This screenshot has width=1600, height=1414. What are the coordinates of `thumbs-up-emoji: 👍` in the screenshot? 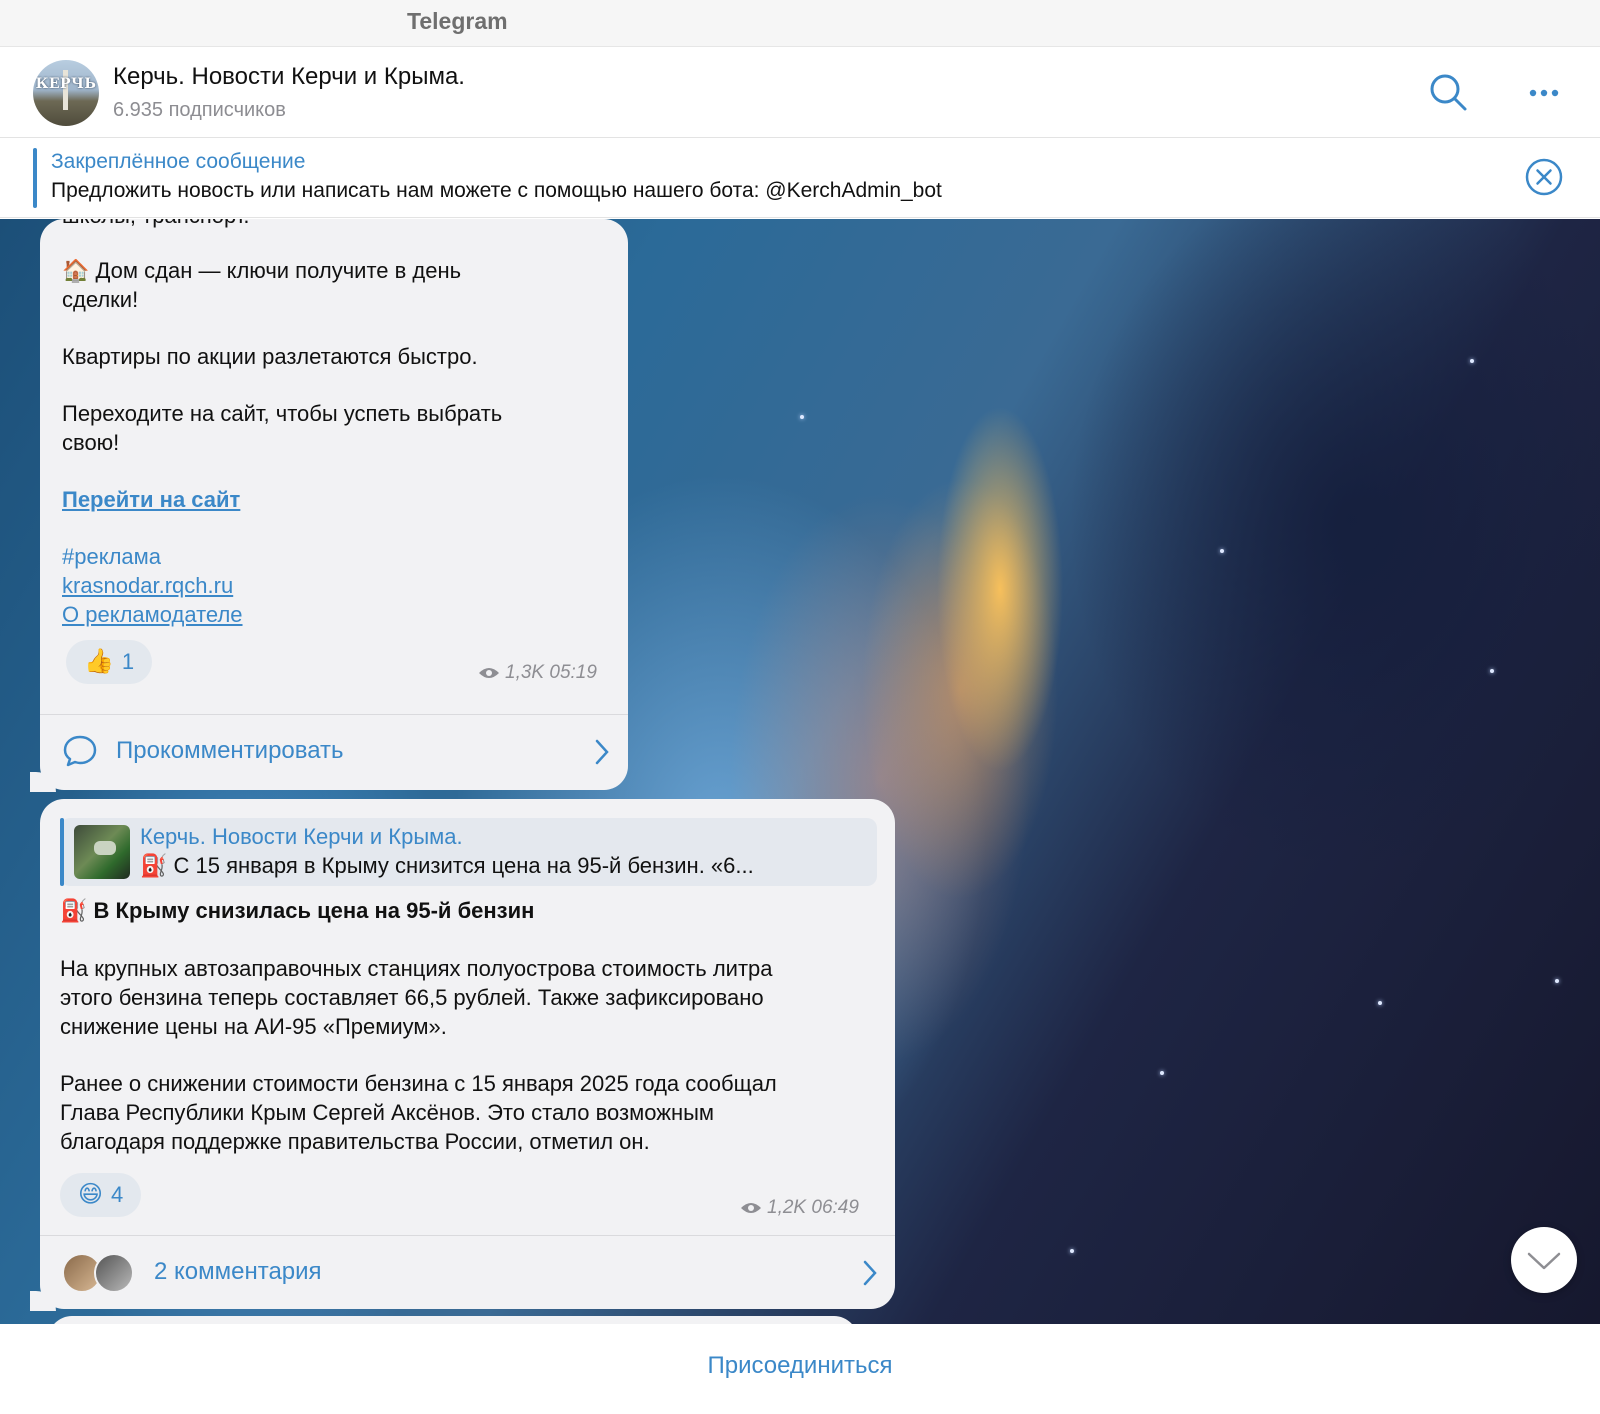 It's located at (99, 661).